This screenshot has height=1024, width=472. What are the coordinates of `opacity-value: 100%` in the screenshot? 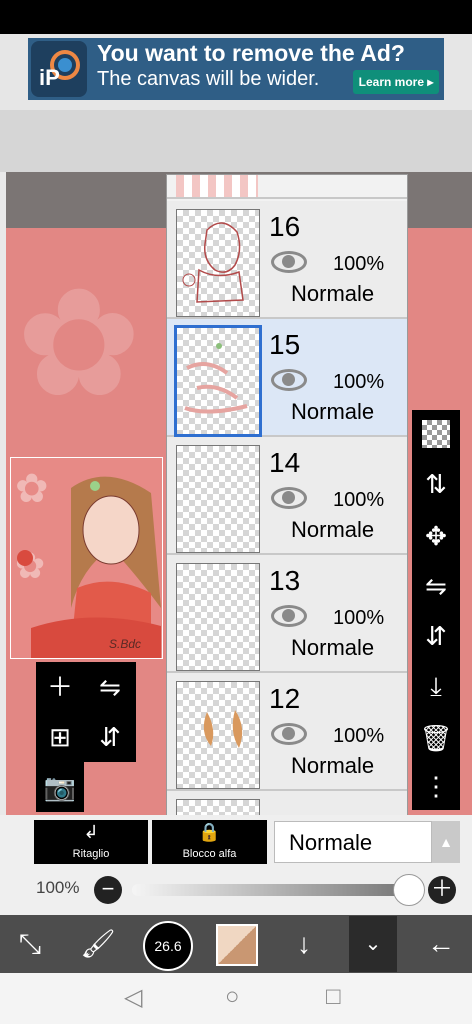 It's located at (58, 887).